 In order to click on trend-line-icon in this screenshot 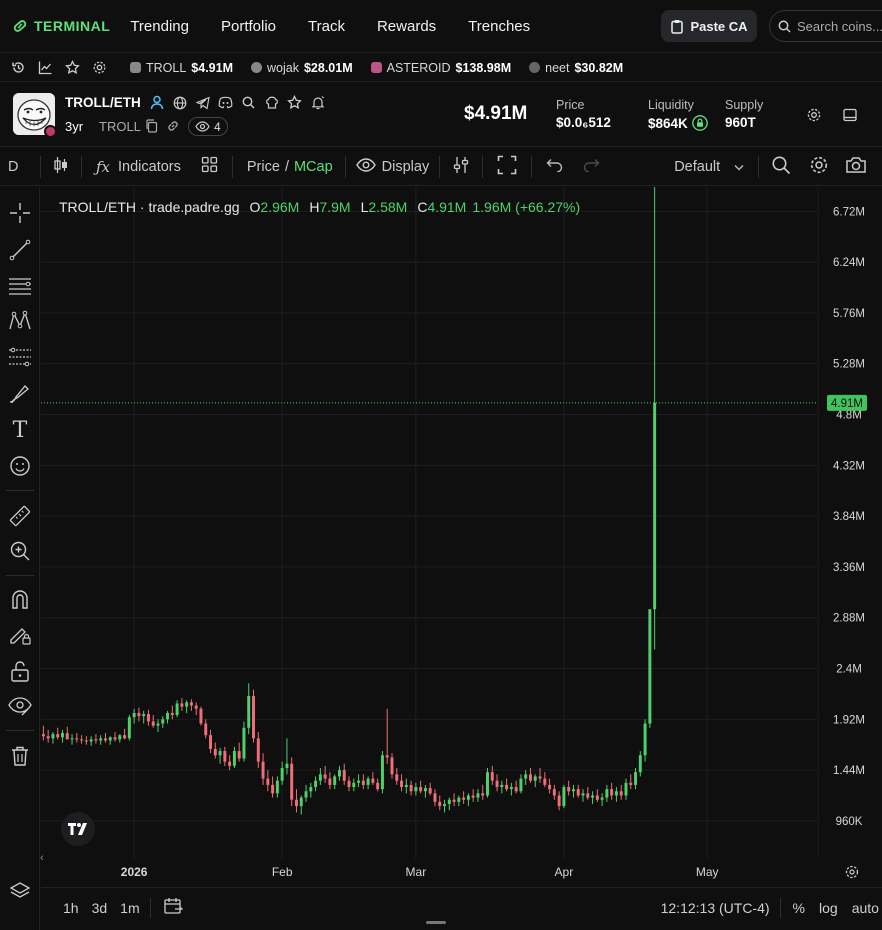, I will do `click(20, 250)`.